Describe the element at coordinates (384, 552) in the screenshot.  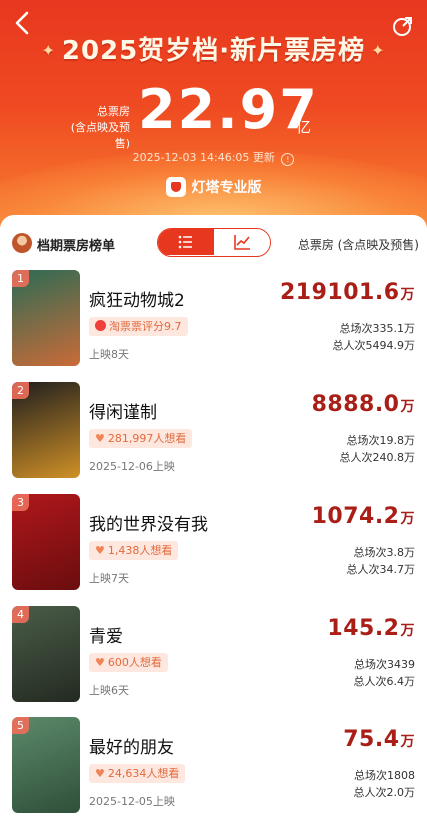
I see `total-screenings: 总场次3.8万` at that location.